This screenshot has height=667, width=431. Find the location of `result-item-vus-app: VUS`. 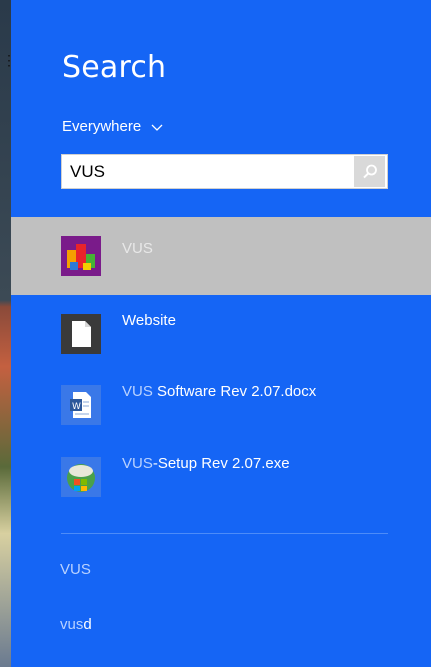

result-item-vus-app: VUS is located at coordinates (221, 256).